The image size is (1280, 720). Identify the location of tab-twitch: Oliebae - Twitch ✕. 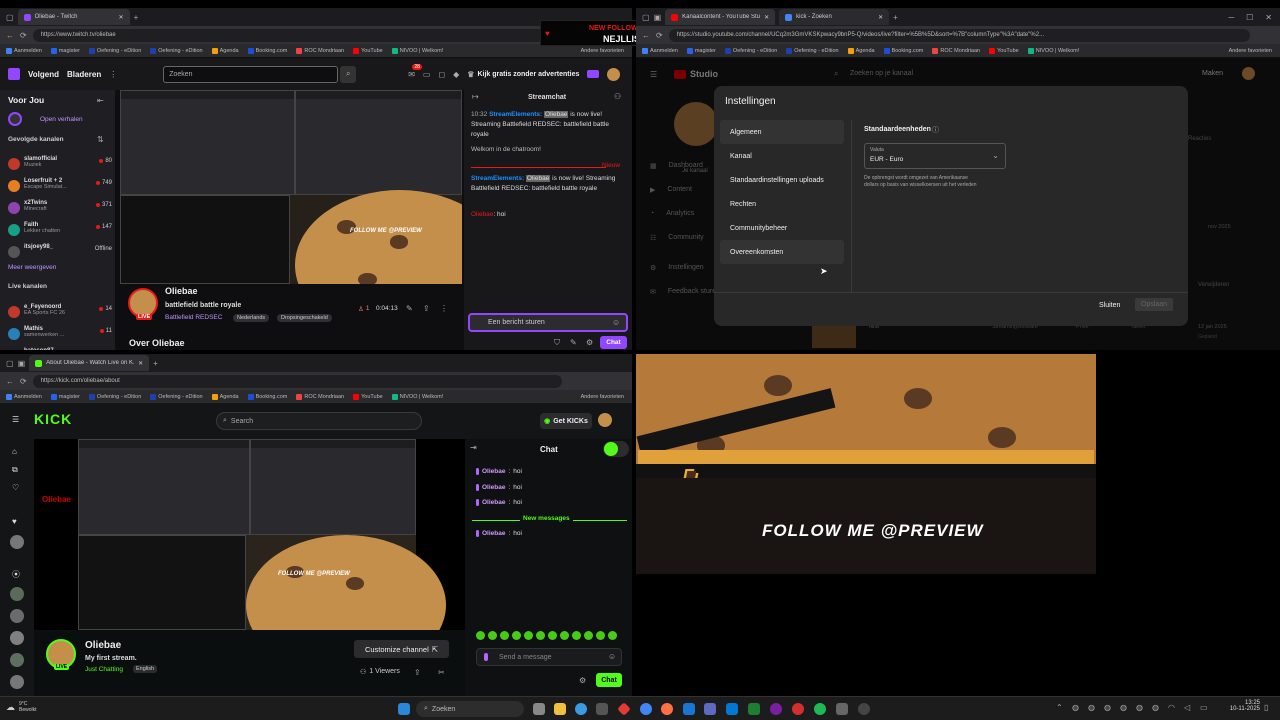
(73, 17).